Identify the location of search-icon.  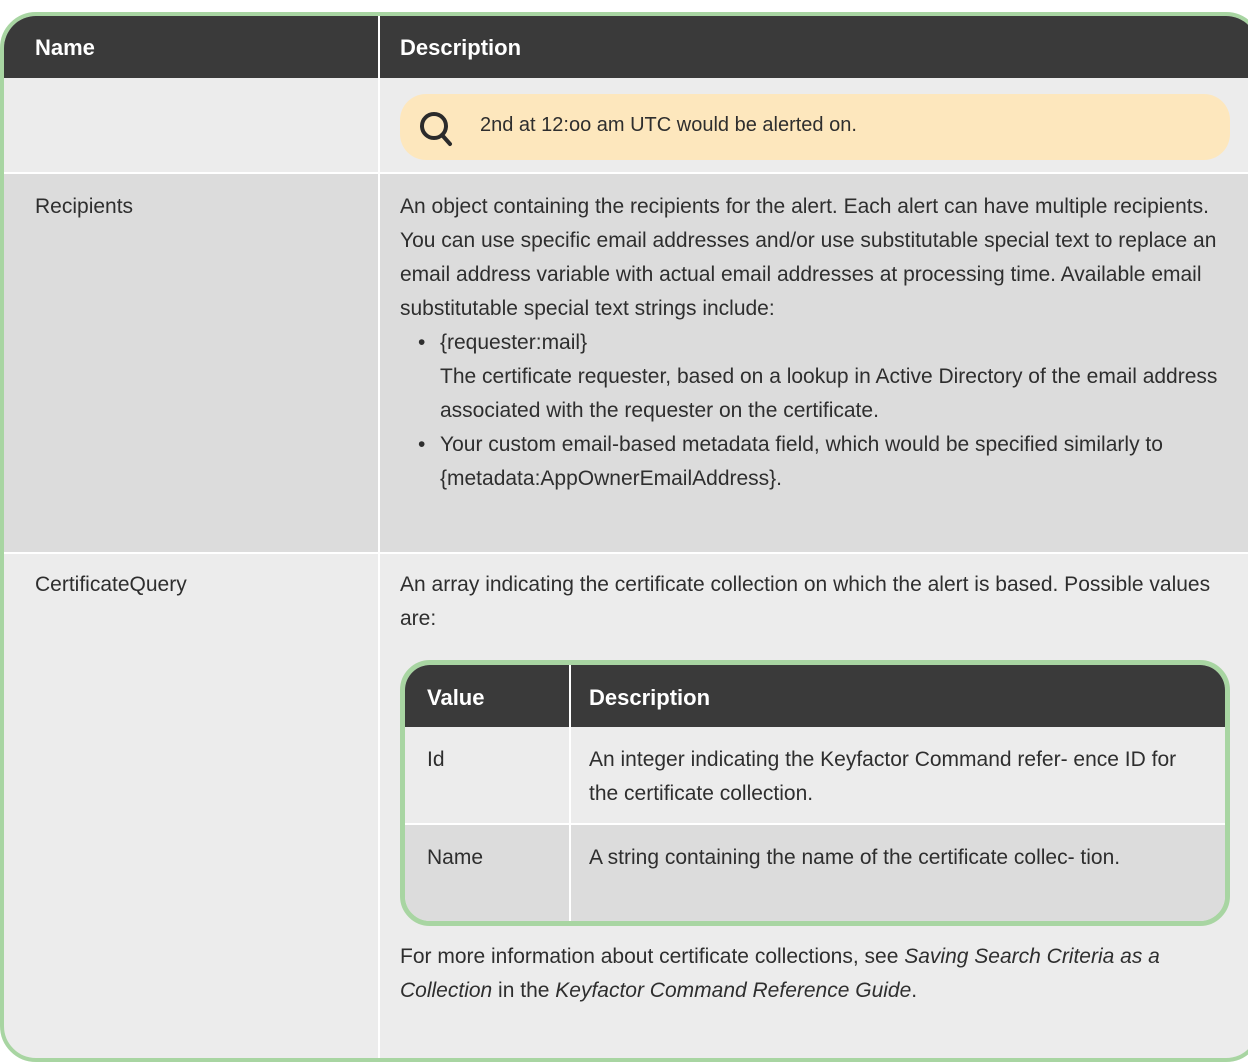
(436, 129).